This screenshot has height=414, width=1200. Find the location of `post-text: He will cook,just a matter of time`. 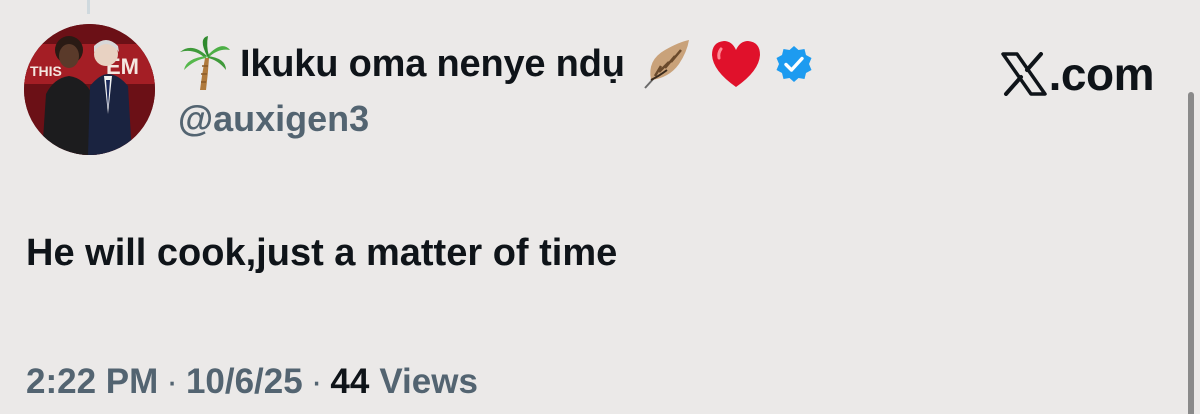

post-text: He will cook,just a matter of time is located at coordinates (322, 253).